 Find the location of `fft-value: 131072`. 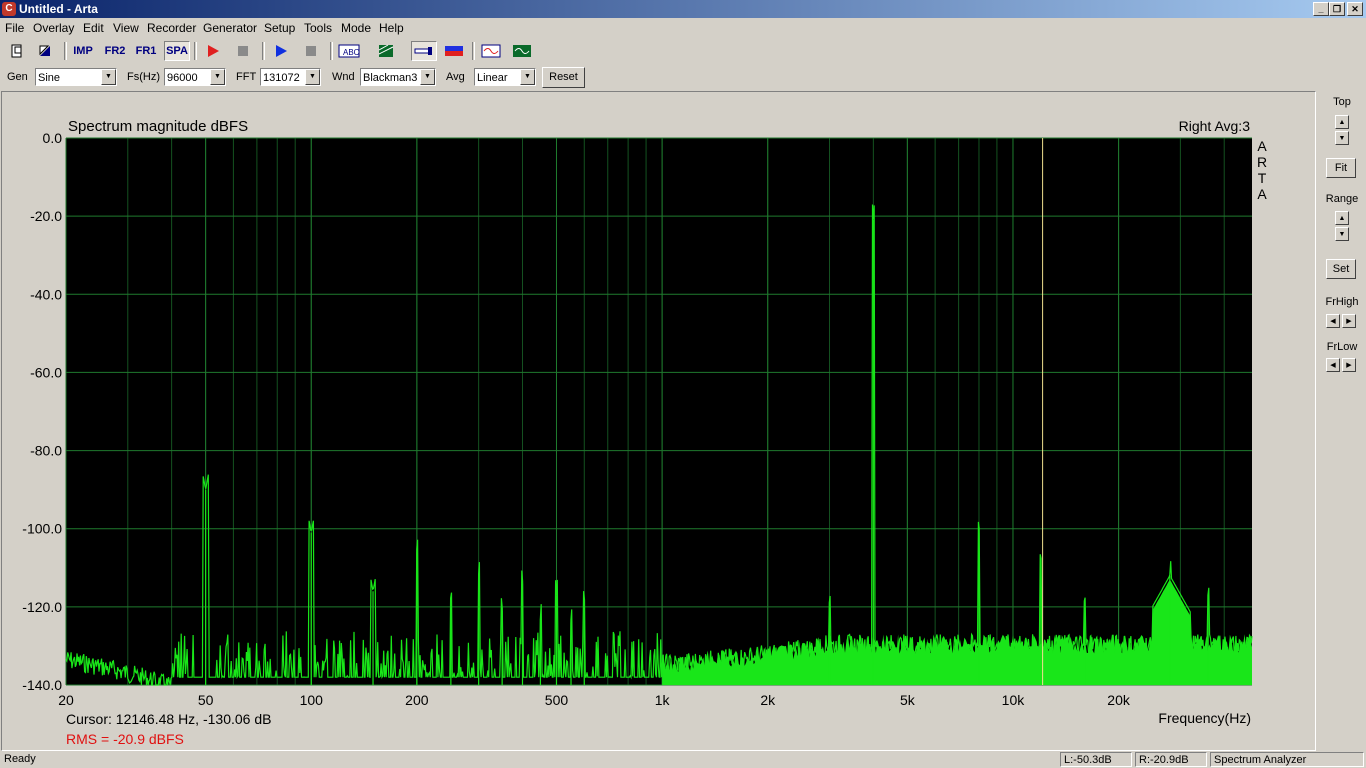

fft-value: 131072 is located at coordinates (281, 78).